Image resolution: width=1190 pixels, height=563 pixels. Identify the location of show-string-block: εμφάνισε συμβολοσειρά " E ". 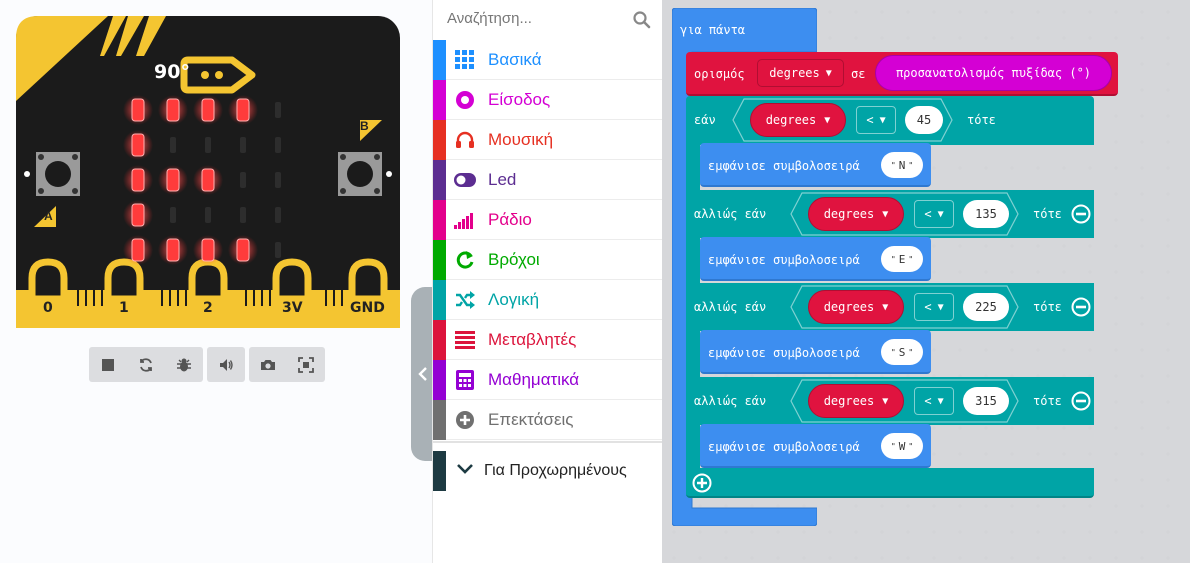
(815, 259).